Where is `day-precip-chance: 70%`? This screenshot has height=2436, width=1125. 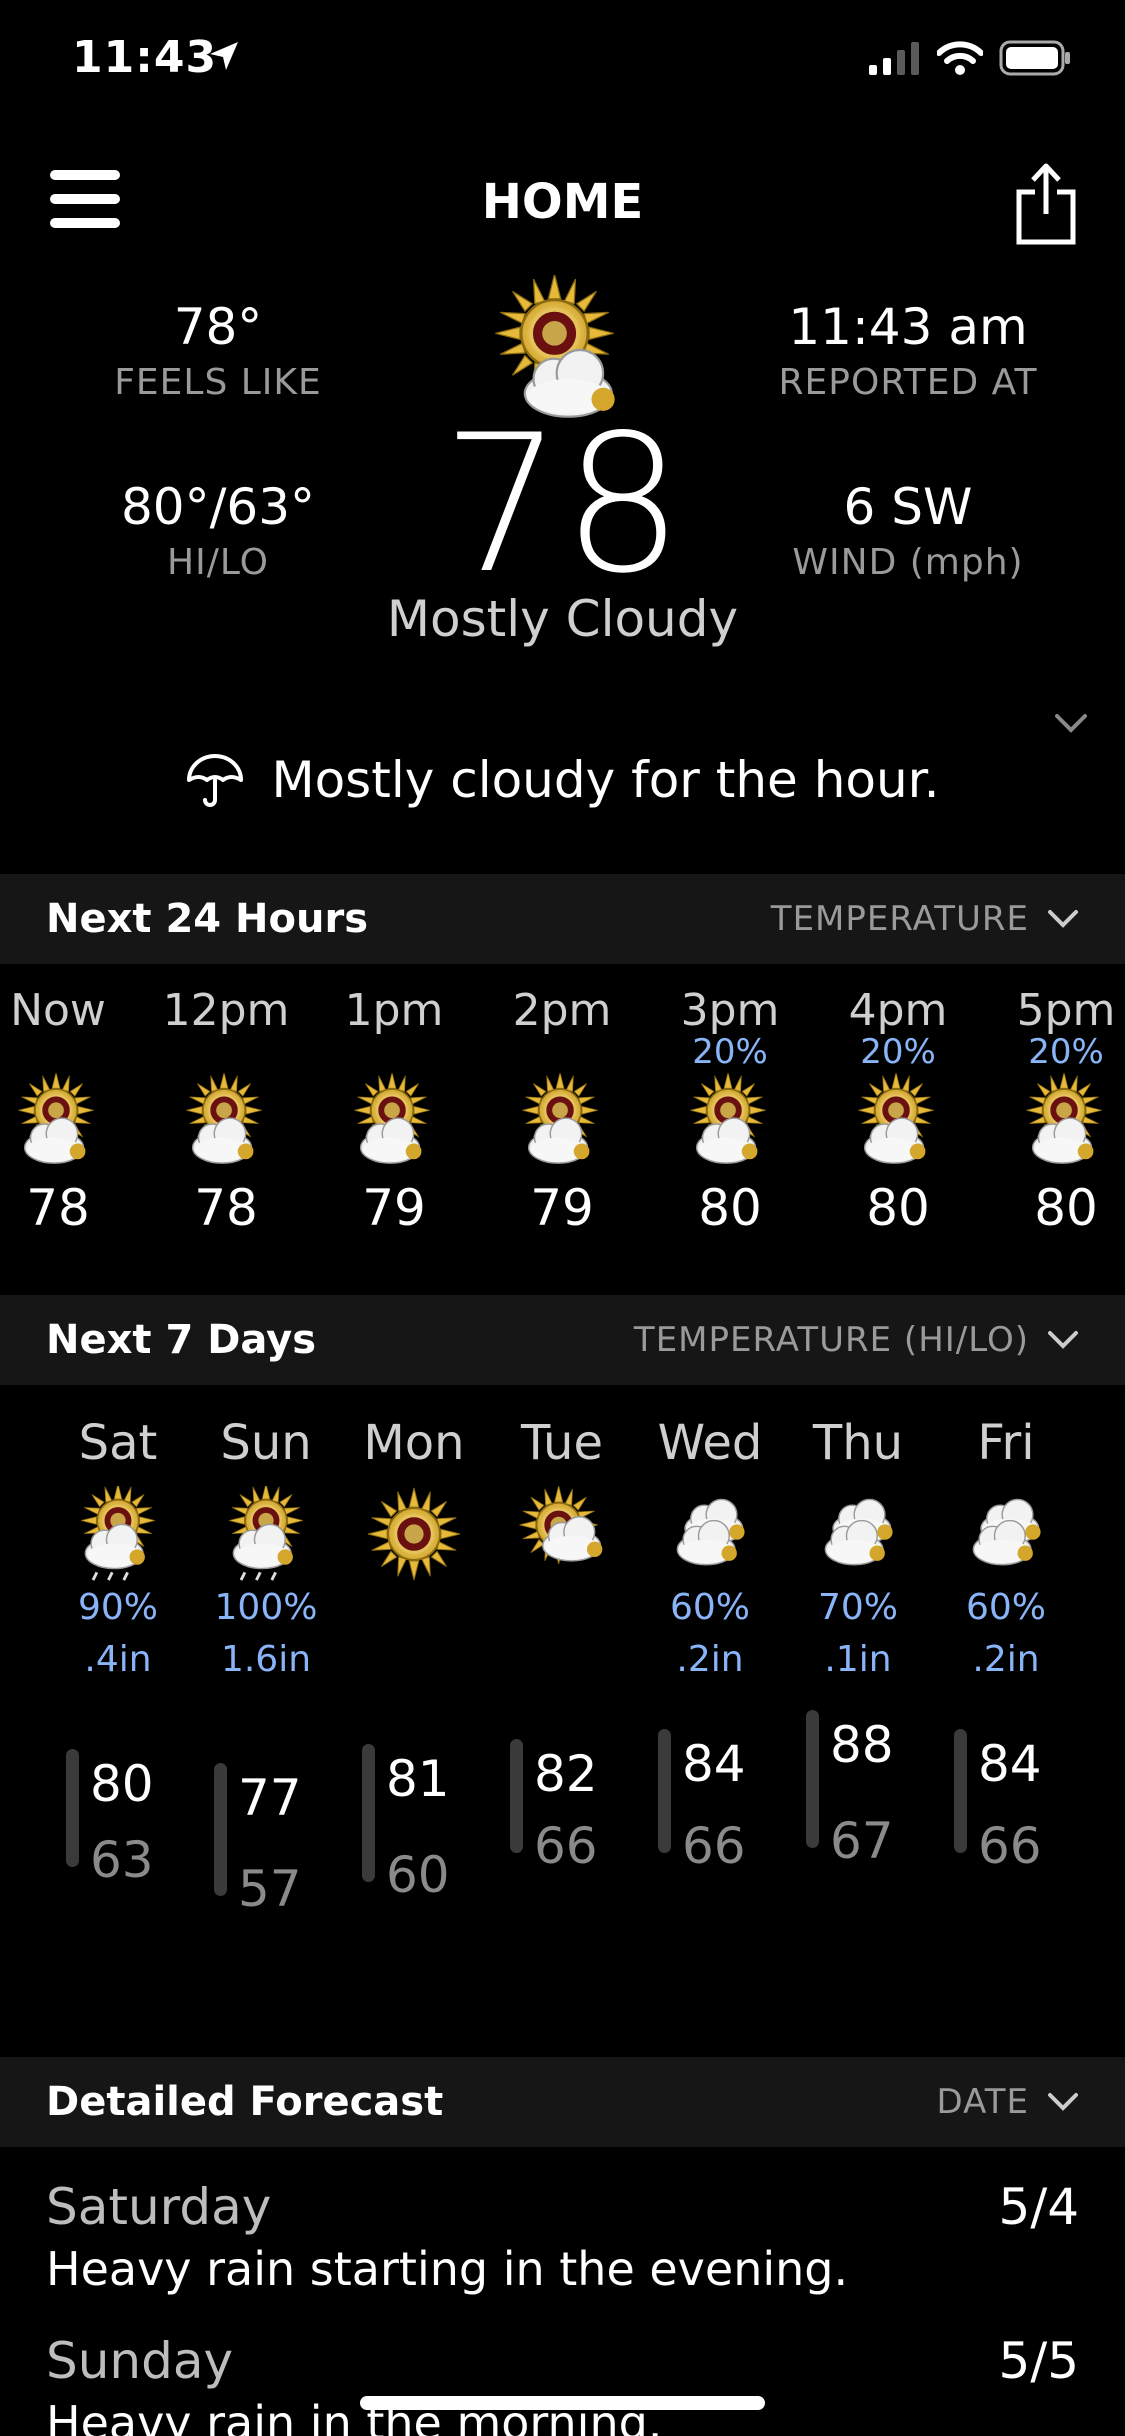
day-precip-chance: 70% is located at coordinates (857, 1607).